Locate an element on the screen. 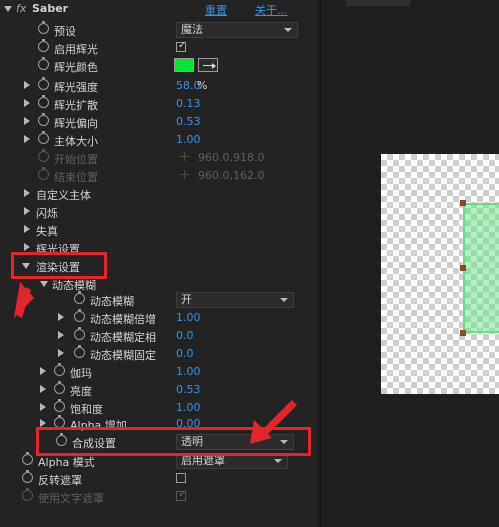 The height and width of the screenshot is (527, 499). saber-glow-preview is located at coordinates (481, 268).